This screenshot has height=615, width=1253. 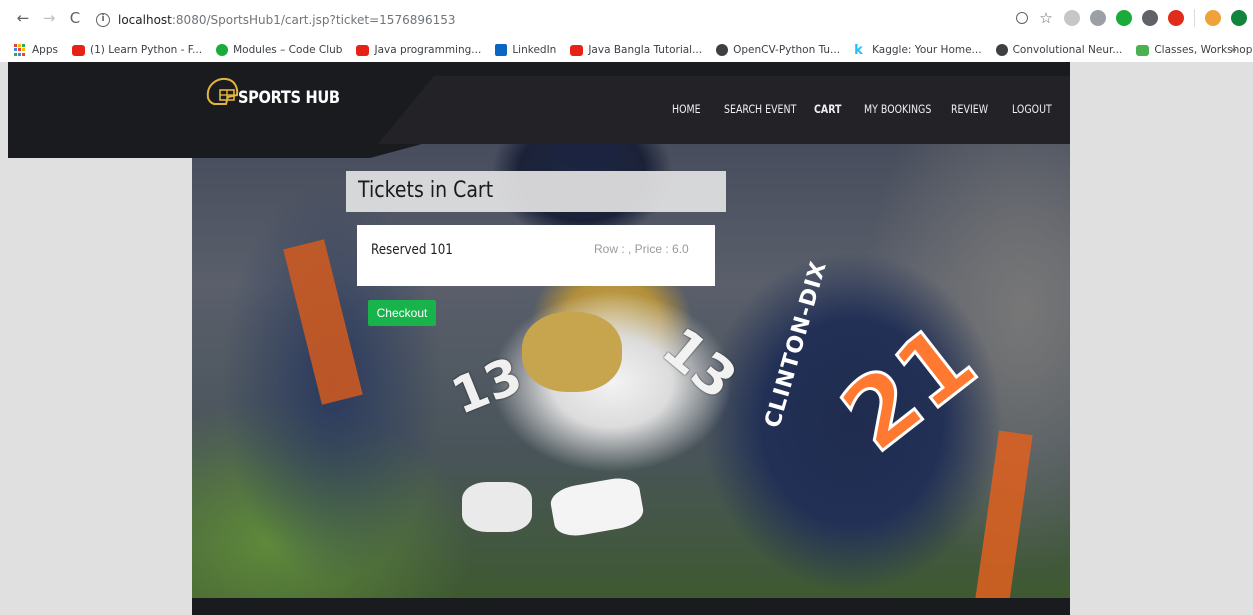 I want to click on zoom-icon, so click(x=1022, y=18).